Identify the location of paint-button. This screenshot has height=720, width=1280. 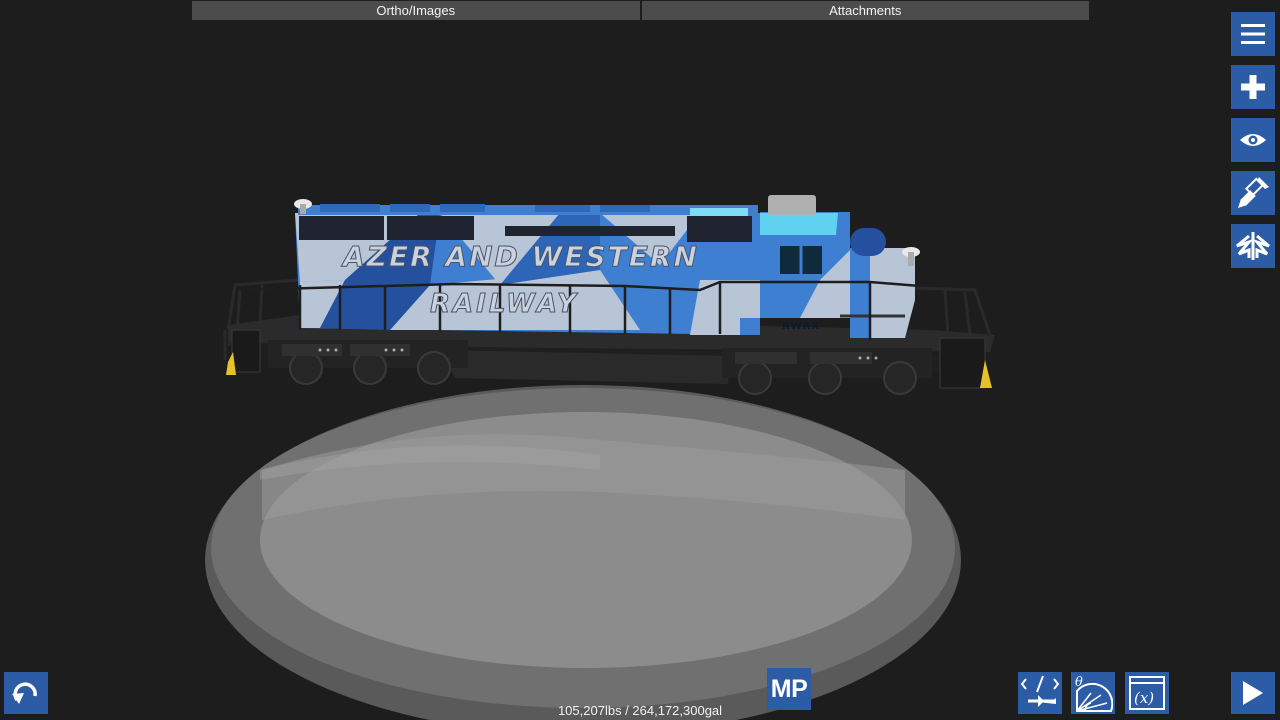
(1253, 193).